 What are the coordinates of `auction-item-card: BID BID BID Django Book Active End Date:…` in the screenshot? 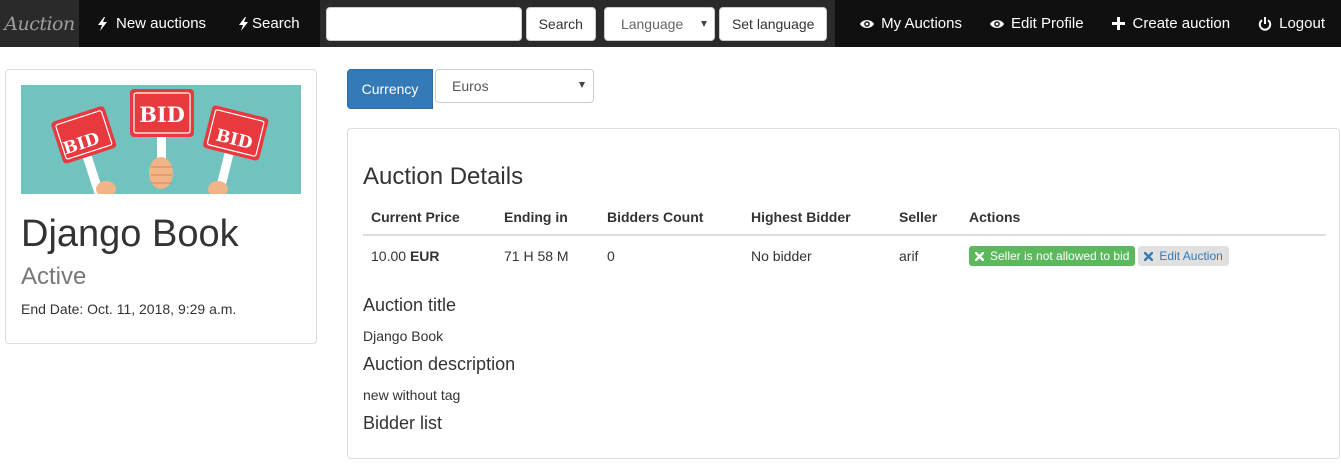 It's located at (161, 206).